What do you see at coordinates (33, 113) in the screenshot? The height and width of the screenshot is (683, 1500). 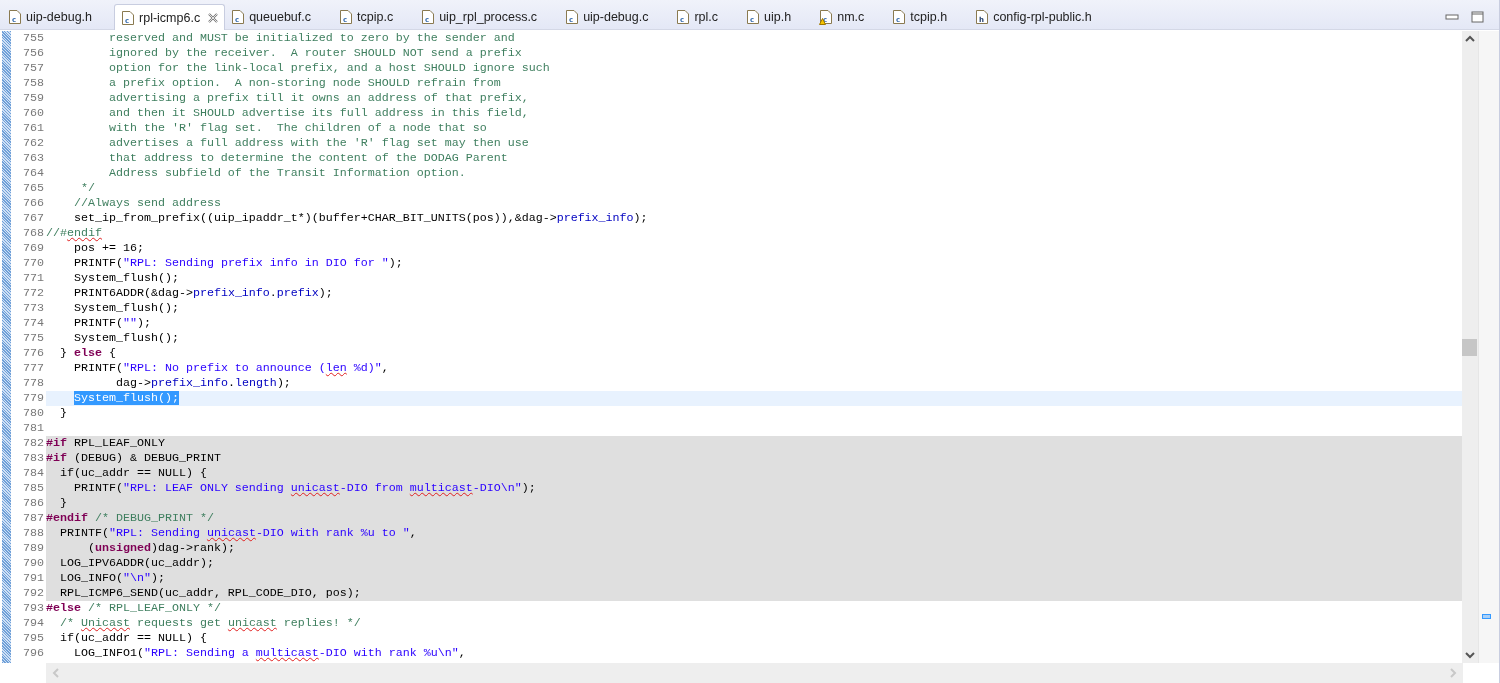 I see `line-number: 760` at bounding box center [33, 113].